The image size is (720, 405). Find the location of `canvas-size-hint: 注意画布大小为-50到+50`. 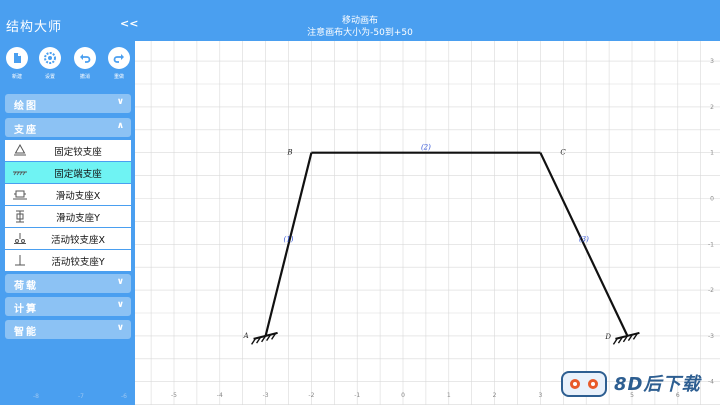

canvas-size-hint: 注意画布大小为-50到+50 is located at coordinates (360, 33).